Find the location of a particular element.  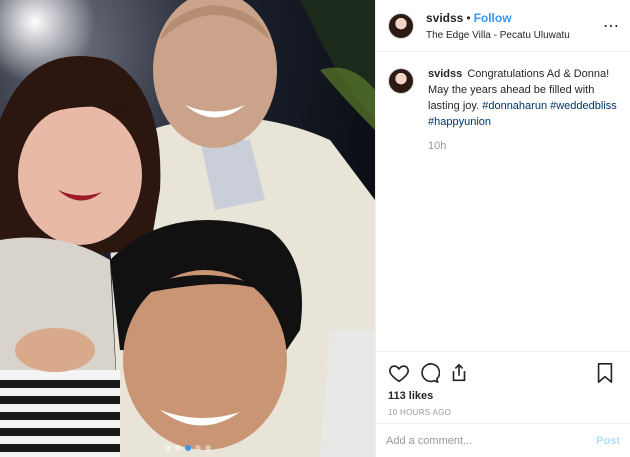

comment-icon is located at coordinates (429, 373).